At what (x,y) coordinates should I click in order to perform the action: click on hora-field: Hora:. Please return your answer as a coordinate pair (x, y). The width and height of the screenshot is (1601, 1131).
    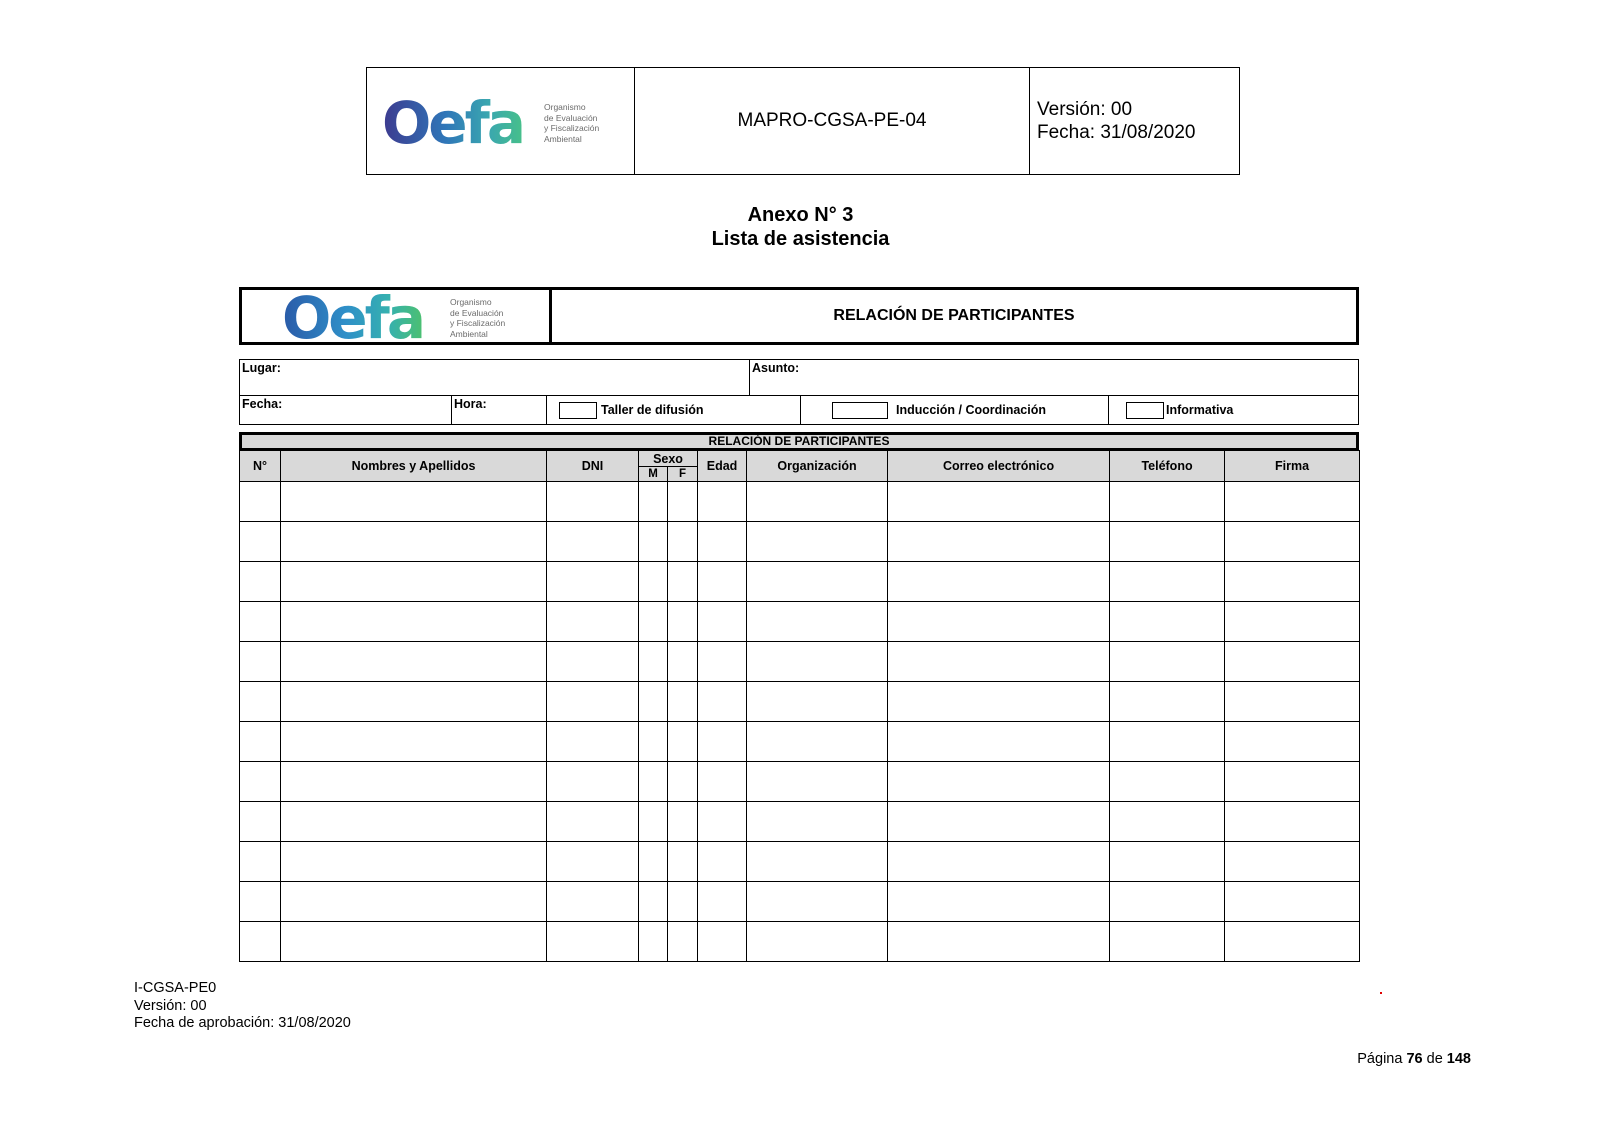
    Looking at the image, I should click on (499, 410).